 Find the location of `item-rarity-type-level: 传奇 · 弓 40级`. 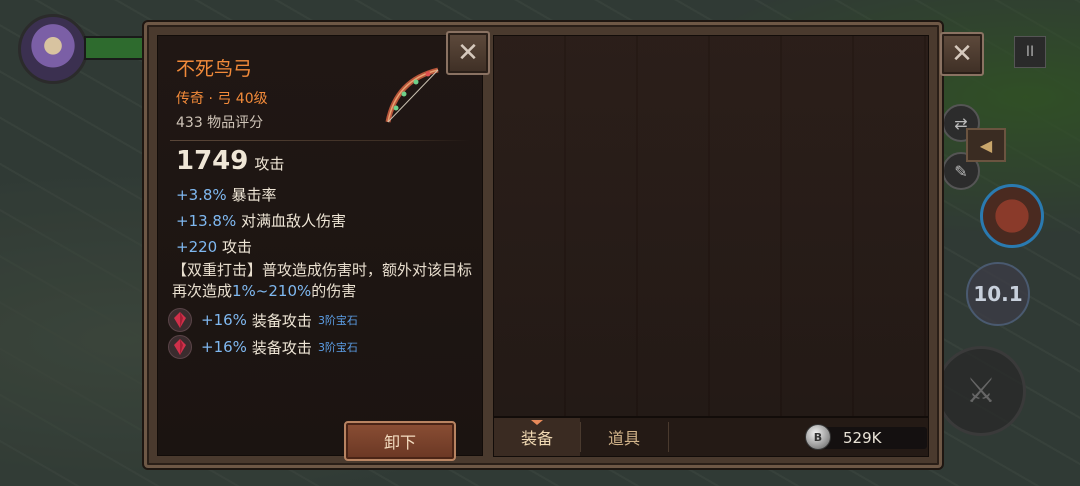

item-rarity-type-level: 传奇 · 弓 40级 is located at coordinates (222, 99).